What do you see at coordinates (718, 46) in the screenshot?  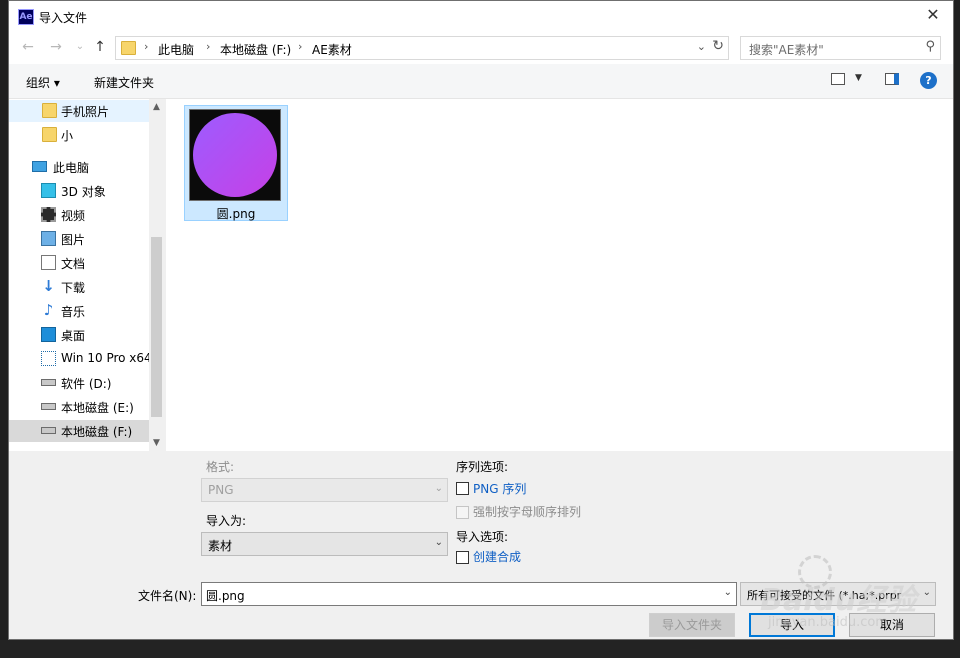 I see `refresh-icon: ↻` at bounding box center [718, 46].